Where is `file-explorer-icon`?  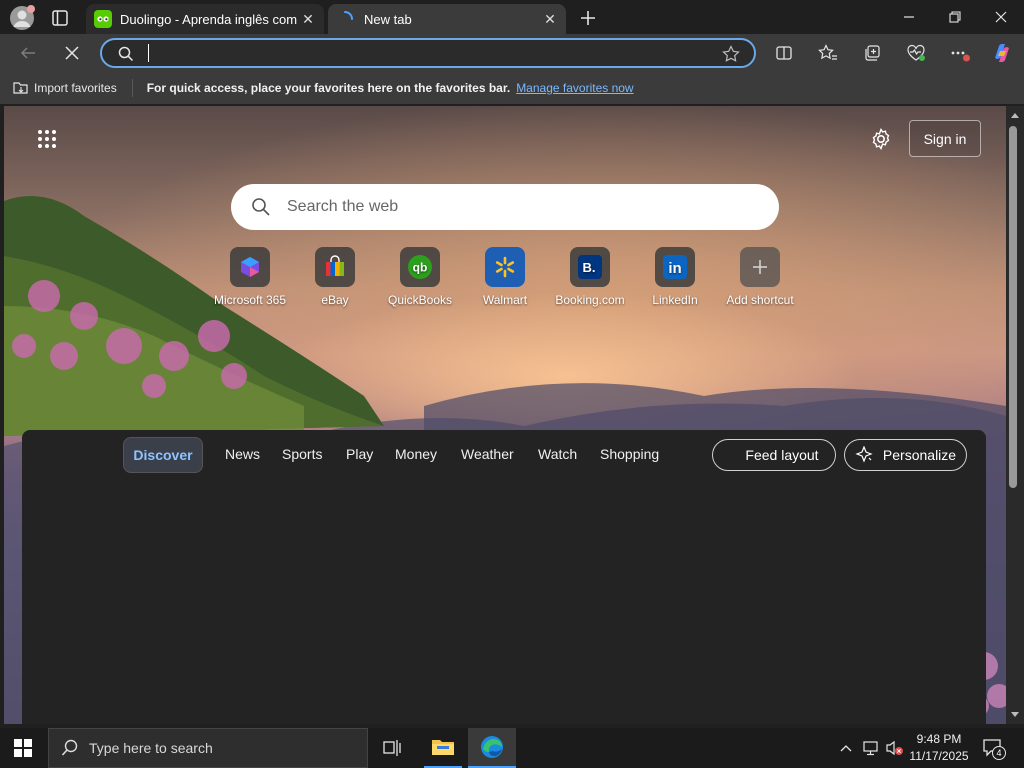
file-explorer-icon is located at coordinates (443, 748).